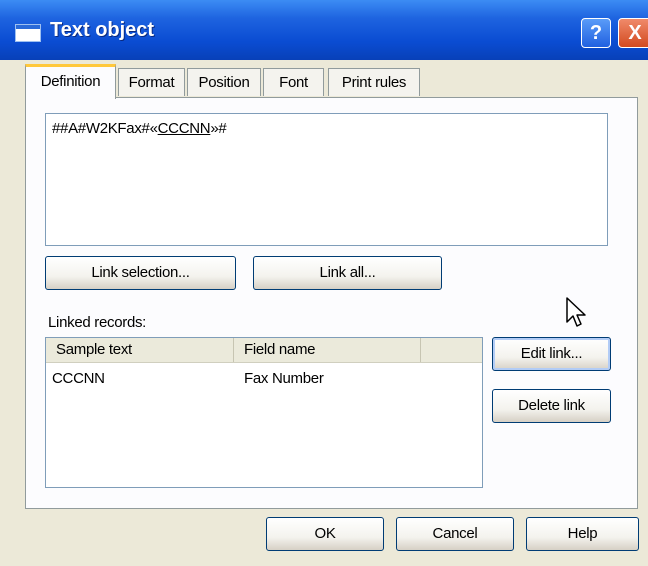 Image resolution: width=648 pixels, height=566 pixels. I want to click on column-header-sample-text: Sample text, so click(140, 350).